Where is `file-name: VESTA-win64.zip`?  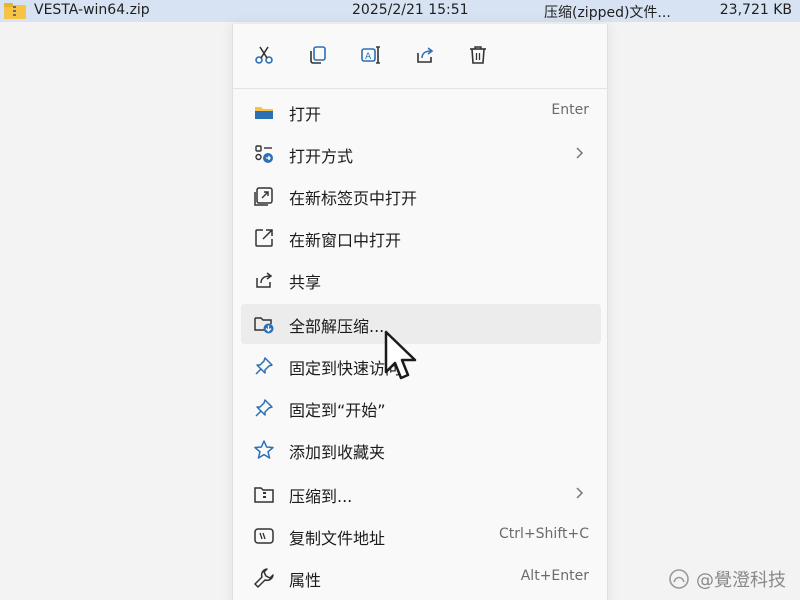
file-name: VESTA-win64.zip is located at coordinates (92, 10).